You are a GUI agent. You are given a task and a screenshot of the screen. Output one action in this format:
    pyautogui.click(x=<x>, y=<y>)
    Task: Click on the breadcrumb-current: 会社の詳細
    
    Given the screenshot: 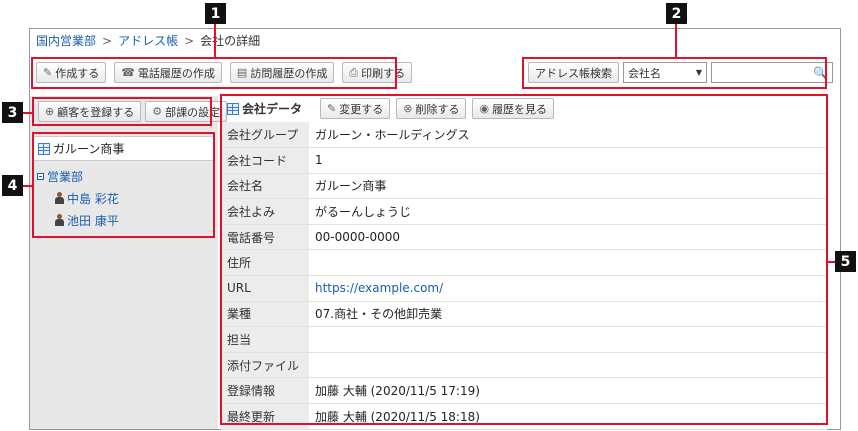 What is the action you would take?
    pyautogui.click(x=230, y=41)
    